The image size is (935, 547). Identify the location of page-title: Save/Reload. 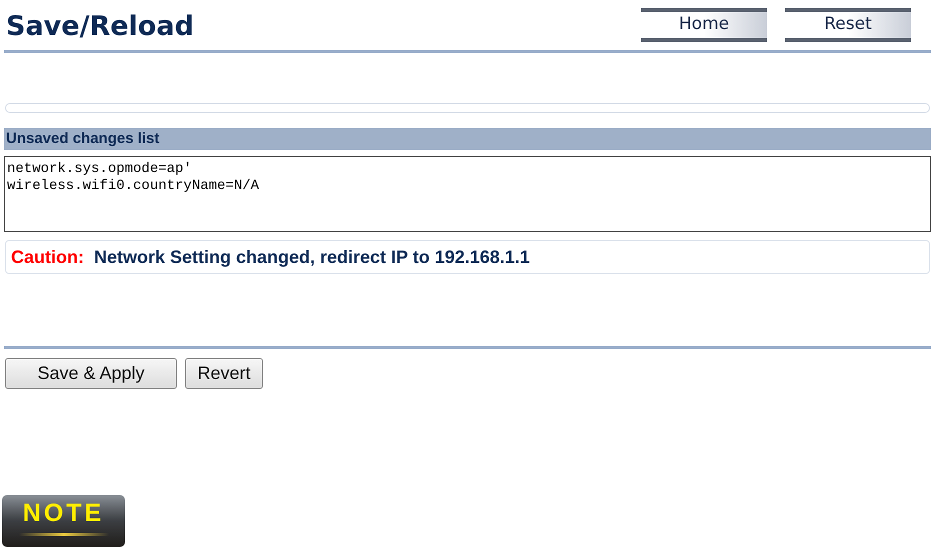
(100, 27).